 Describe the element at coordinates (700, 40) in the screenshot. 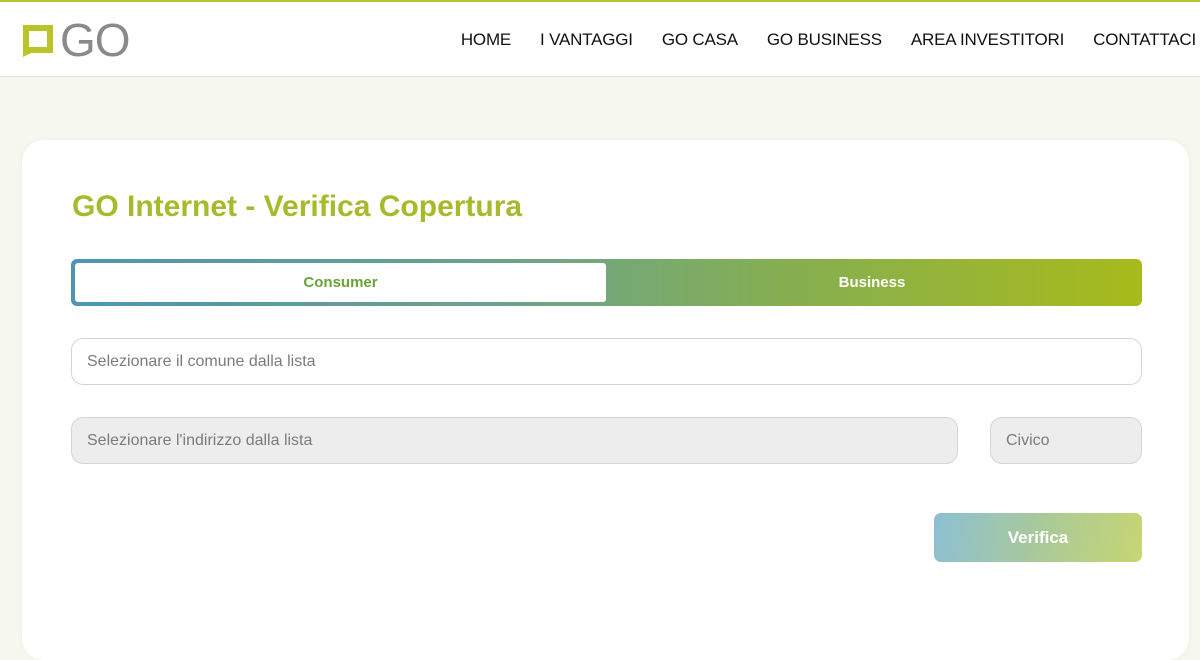

I see `nav-go-casa: GO CASA` at that location.